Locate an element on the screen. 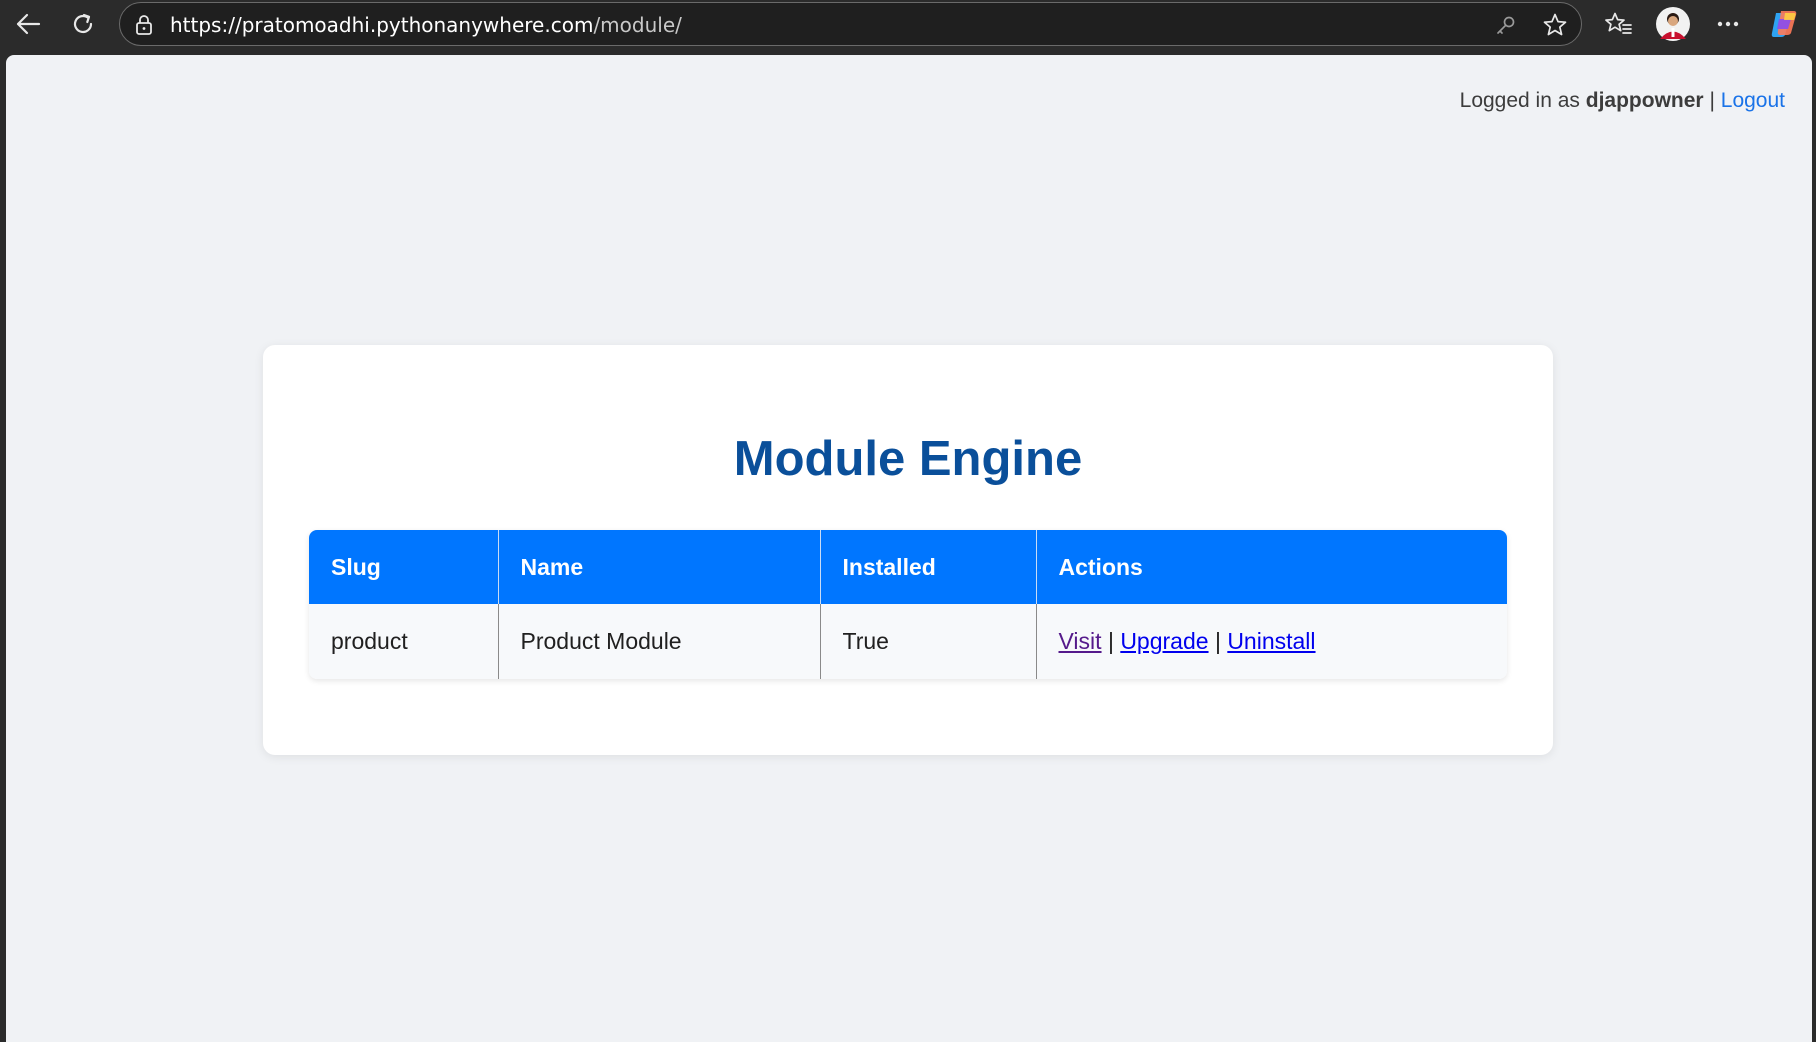 This screenshot has width=1816, height=1042. column-header-slug: Slug is located at coordinates (404, 567).